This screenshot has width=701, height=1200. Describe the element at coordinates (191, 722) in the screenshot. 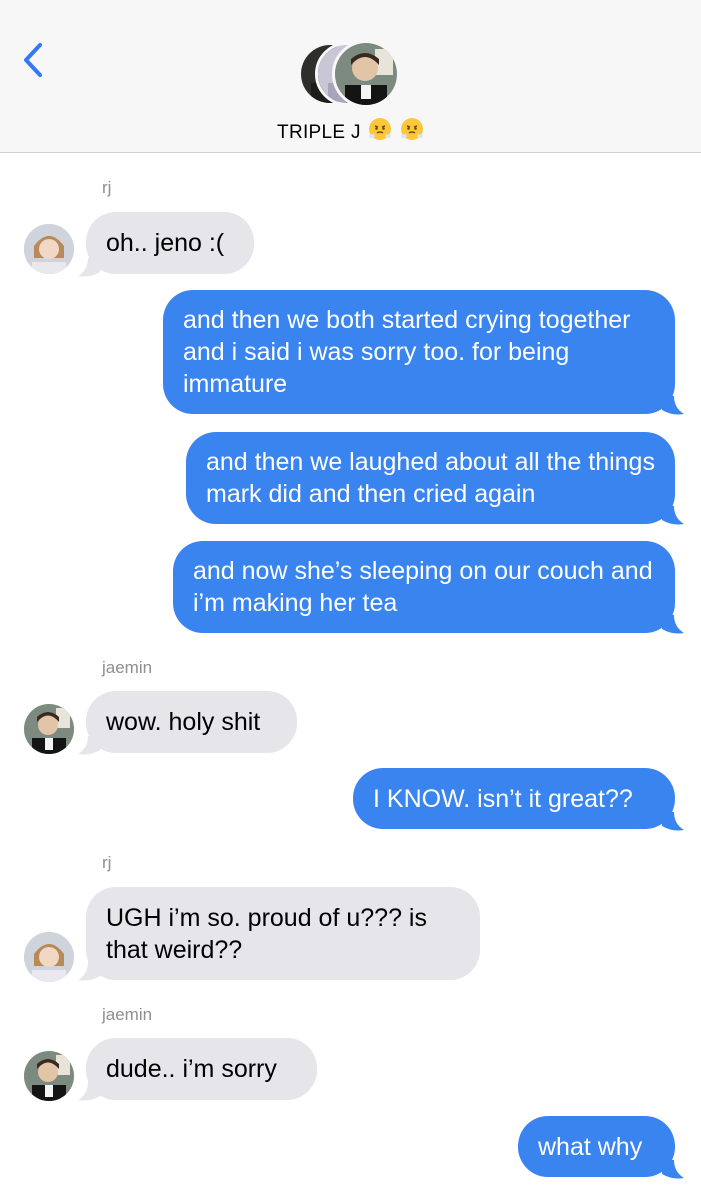

I see `message-bubble-incoming: wow. holy shit` at that location.